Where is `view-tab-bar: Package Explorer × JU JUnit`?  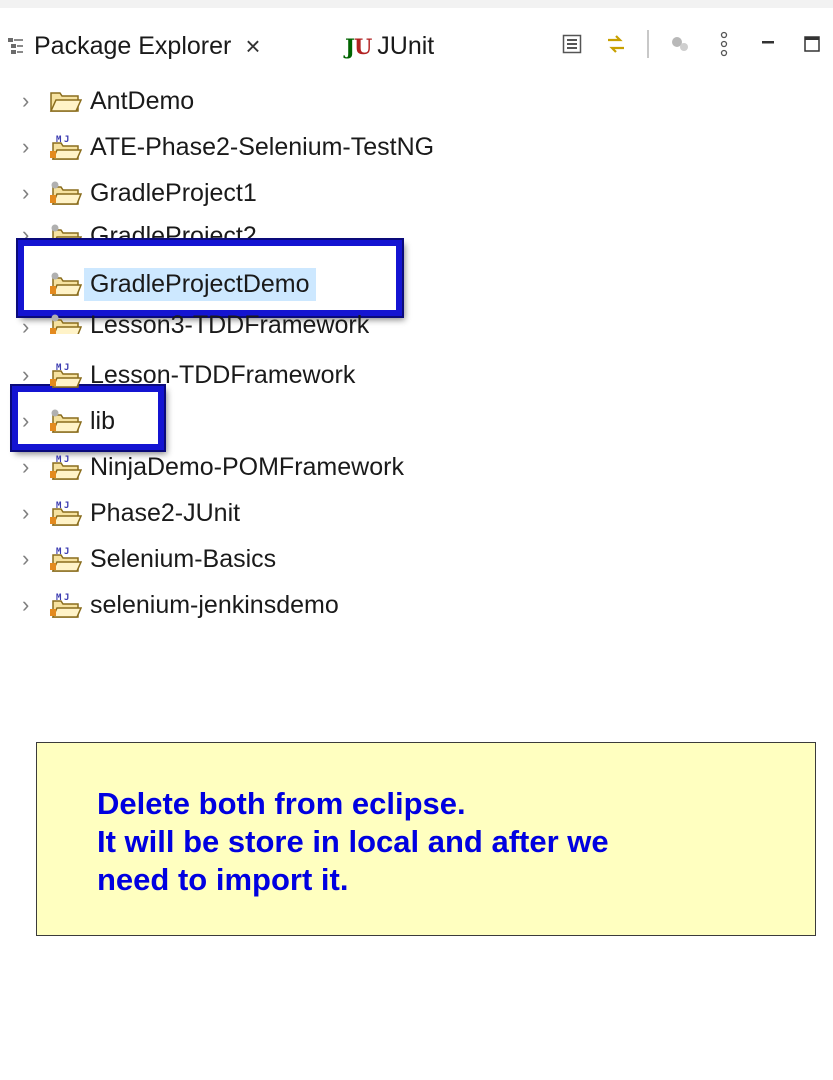
view-tab-bar: Package Explorer × JU JUnit is located at coordinates (416, 46).